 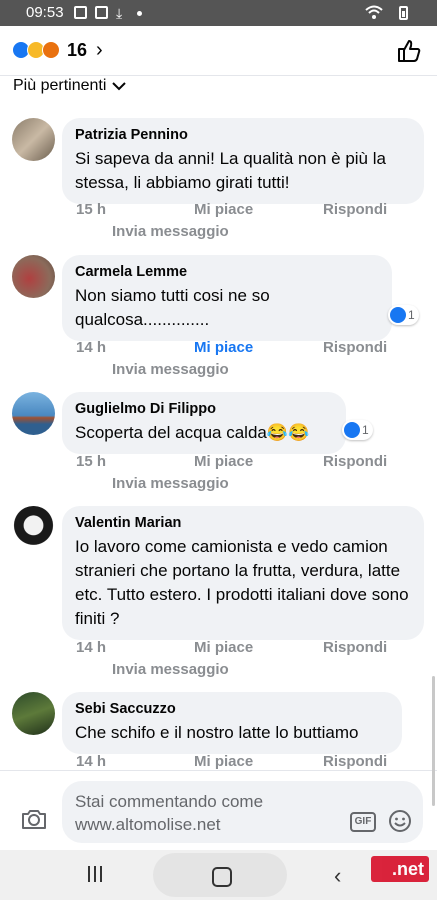 What do you see at coordinates (101, 12) in the screenshot?
I see `notification-icon` at bounding box center [101, 12].